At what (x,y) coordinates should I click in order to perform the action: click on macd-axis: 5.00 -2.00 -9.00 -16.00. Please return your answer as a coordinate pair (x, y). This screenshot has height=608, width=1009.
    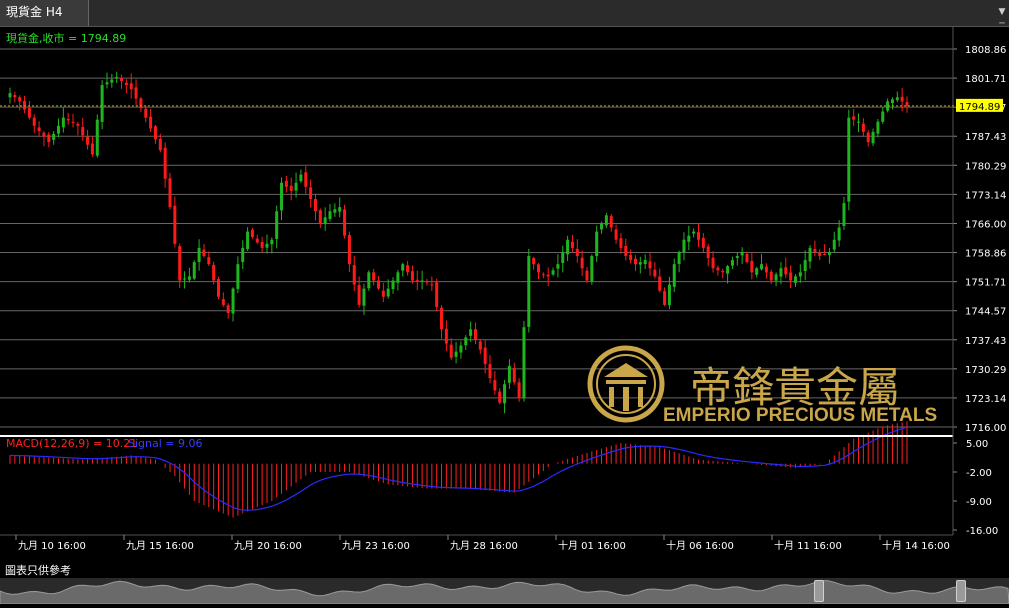
    Looking at the image, I should click on (975, 488).